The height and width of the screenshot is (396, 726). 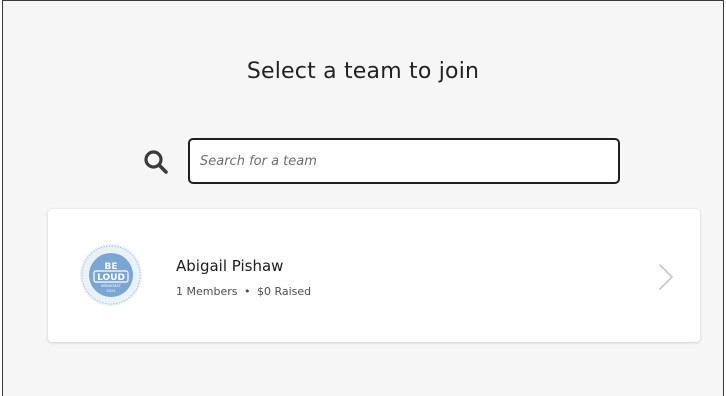 I want to click on search-row, so click(x=384, y=163).